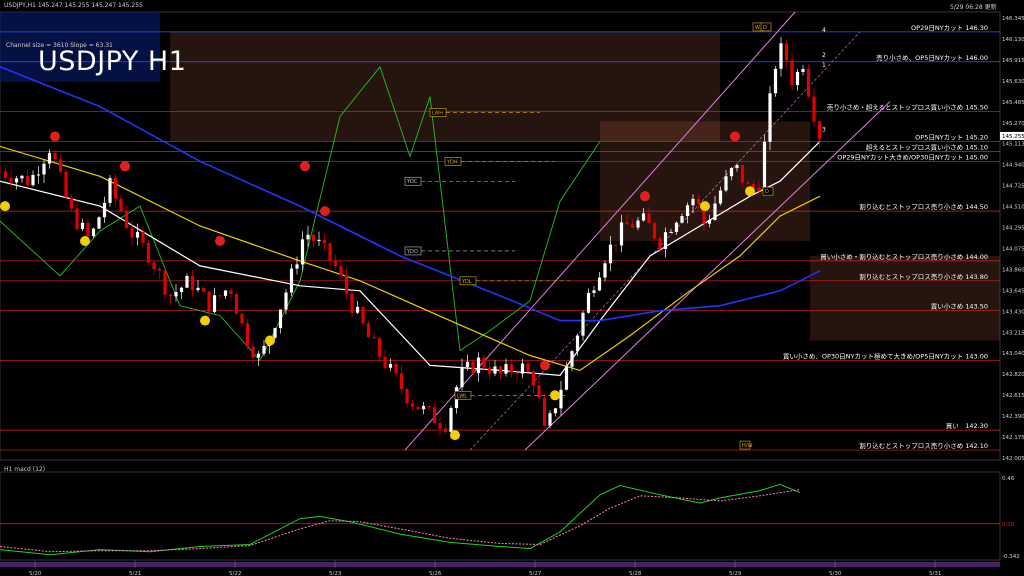 This screenshot has height=576, width=1024. Describe the element at coordinates (1013, 270) in the screenshot. I see `price-tick-label: 143.860` at that location.